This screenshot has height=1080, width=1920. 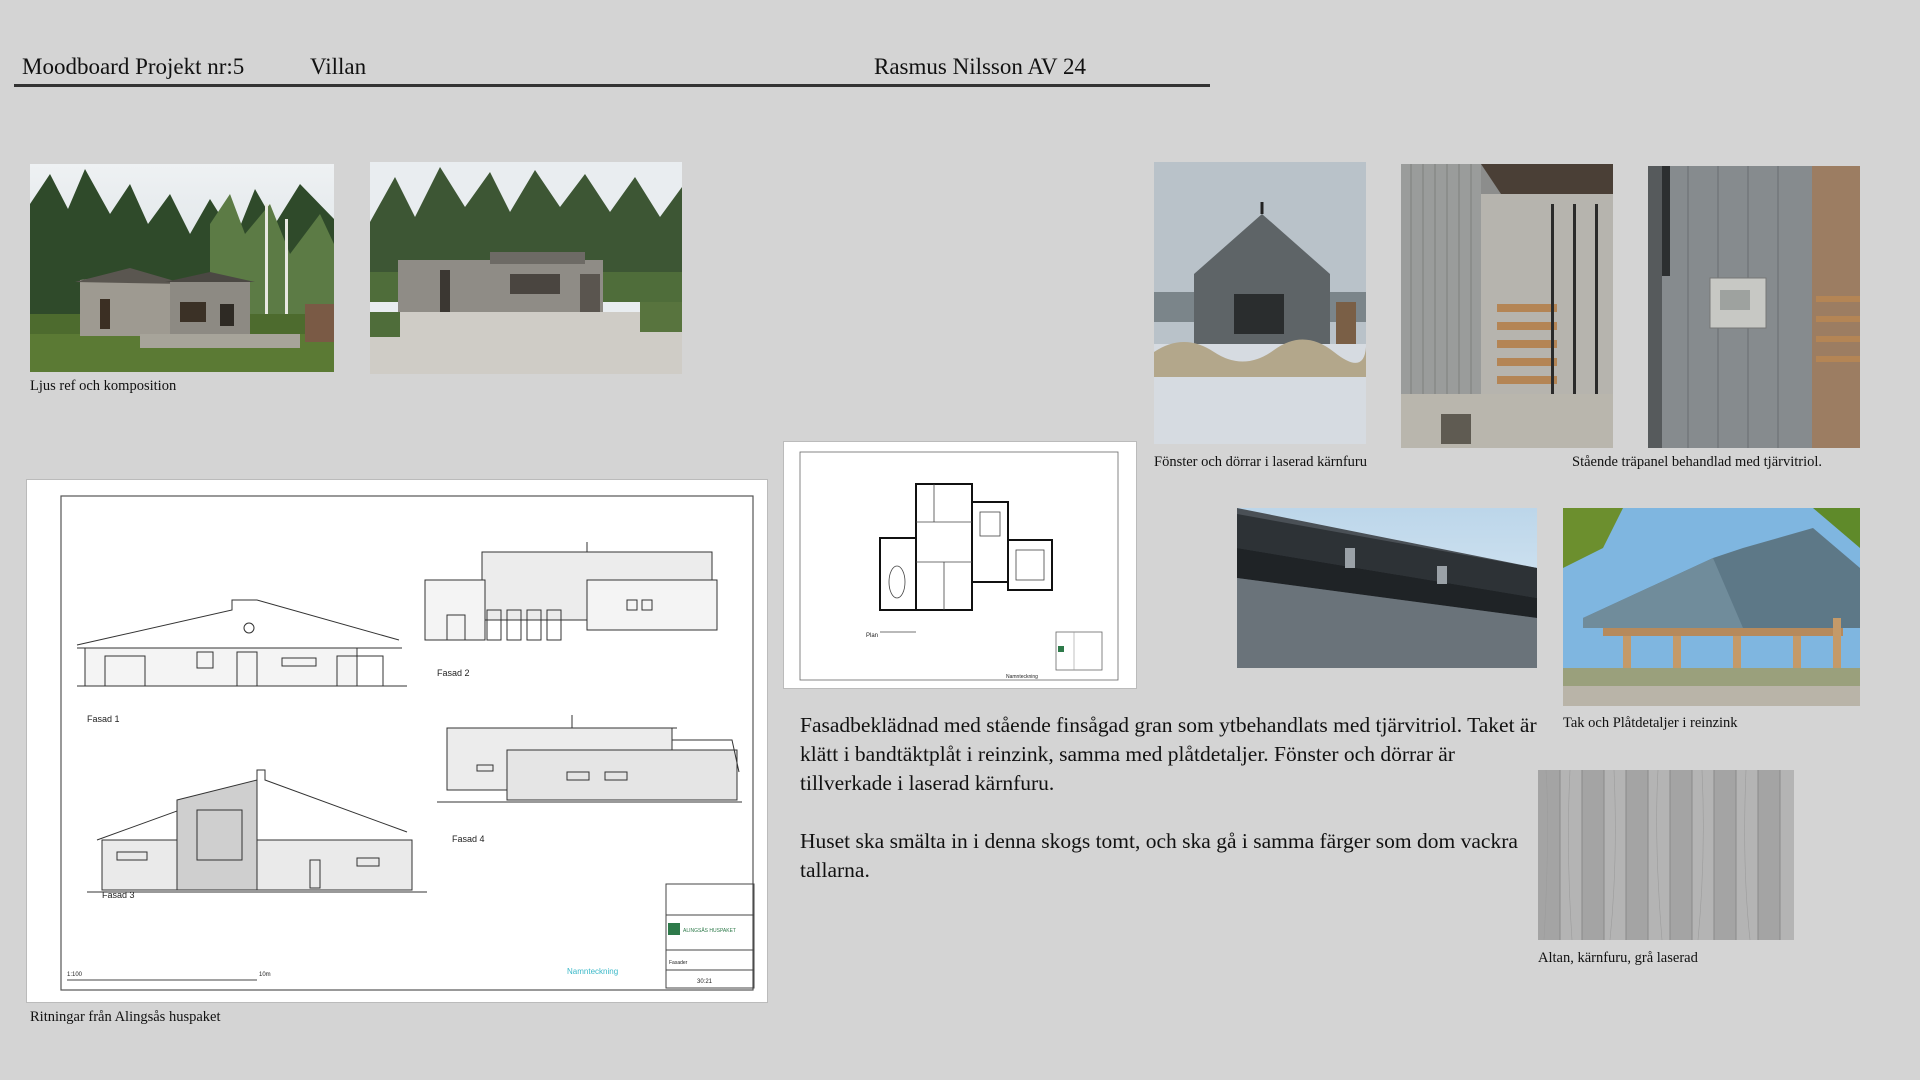 What do you see at coordinates (125, 1017) in the screenshot?
I see `caption-drawings: Ritningar från Alingsås huspaket` at bounding box center [125, 1017].